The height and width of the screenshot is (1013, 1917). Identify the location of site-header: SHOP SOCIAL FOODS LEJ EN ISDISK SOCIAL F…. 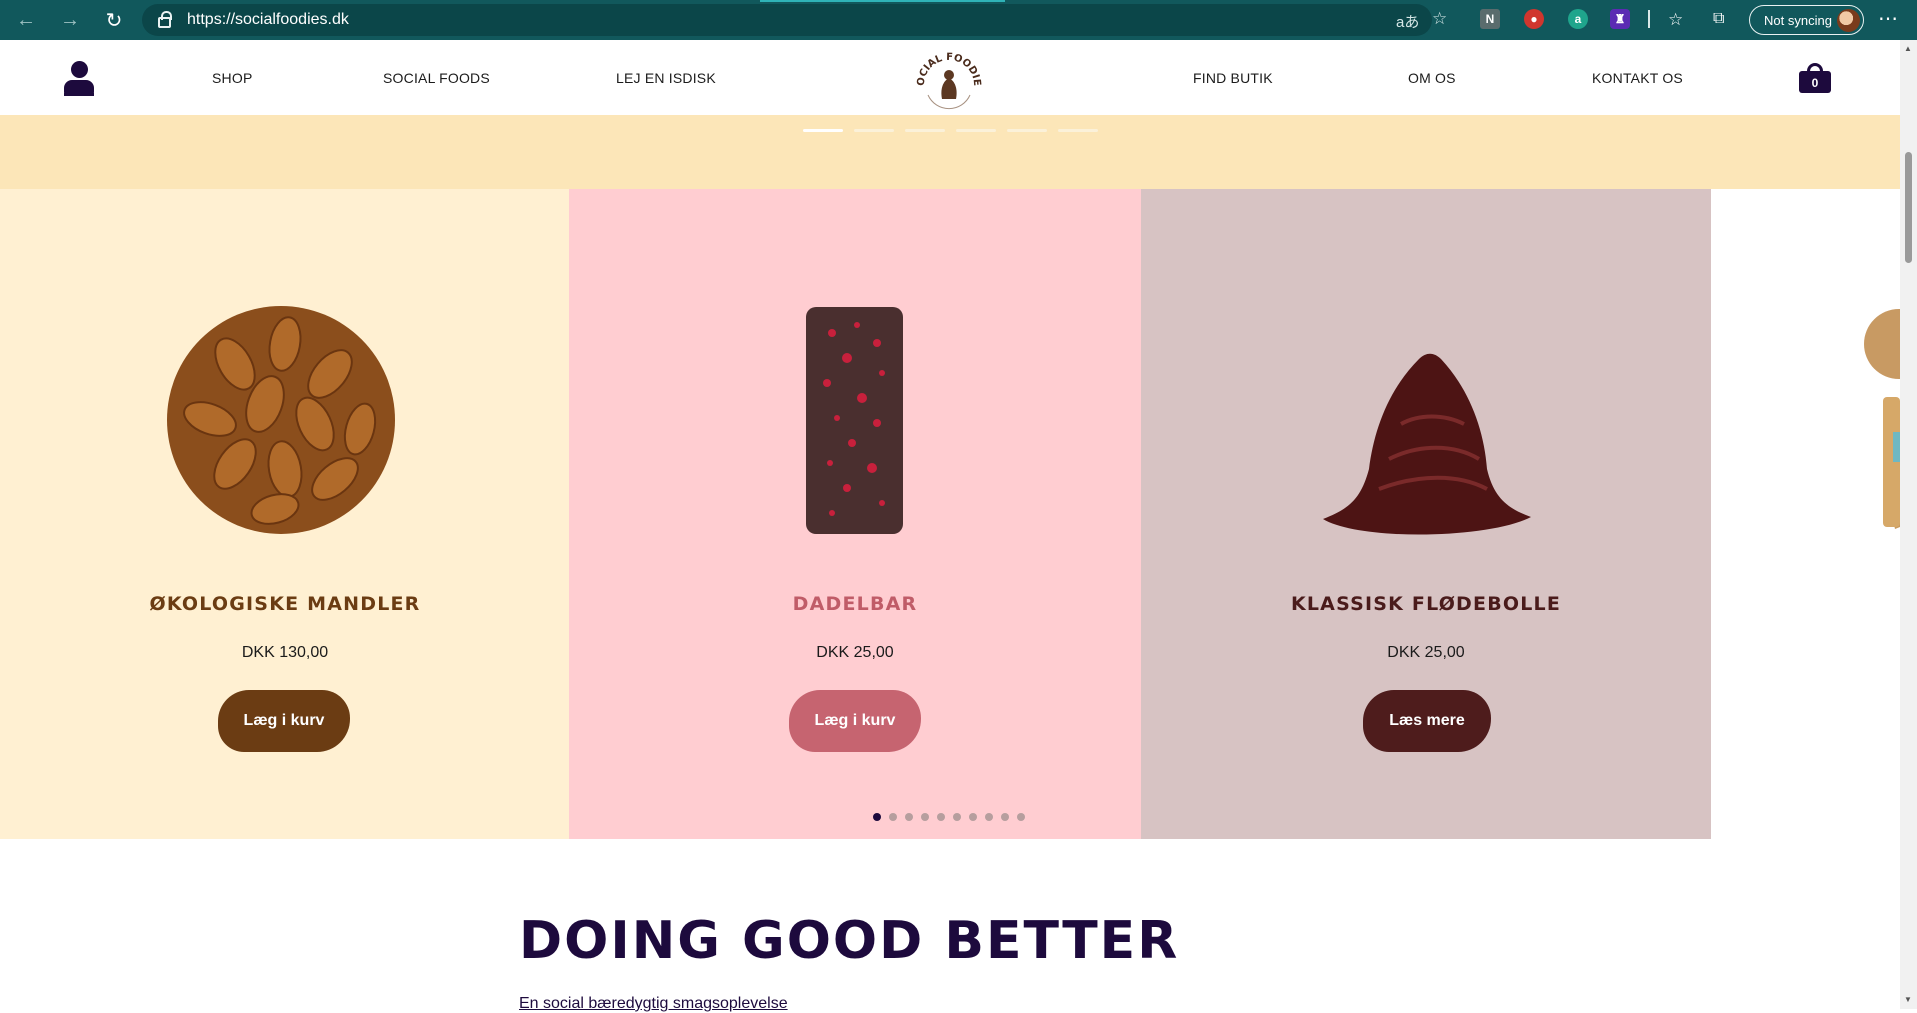
(950, 77).